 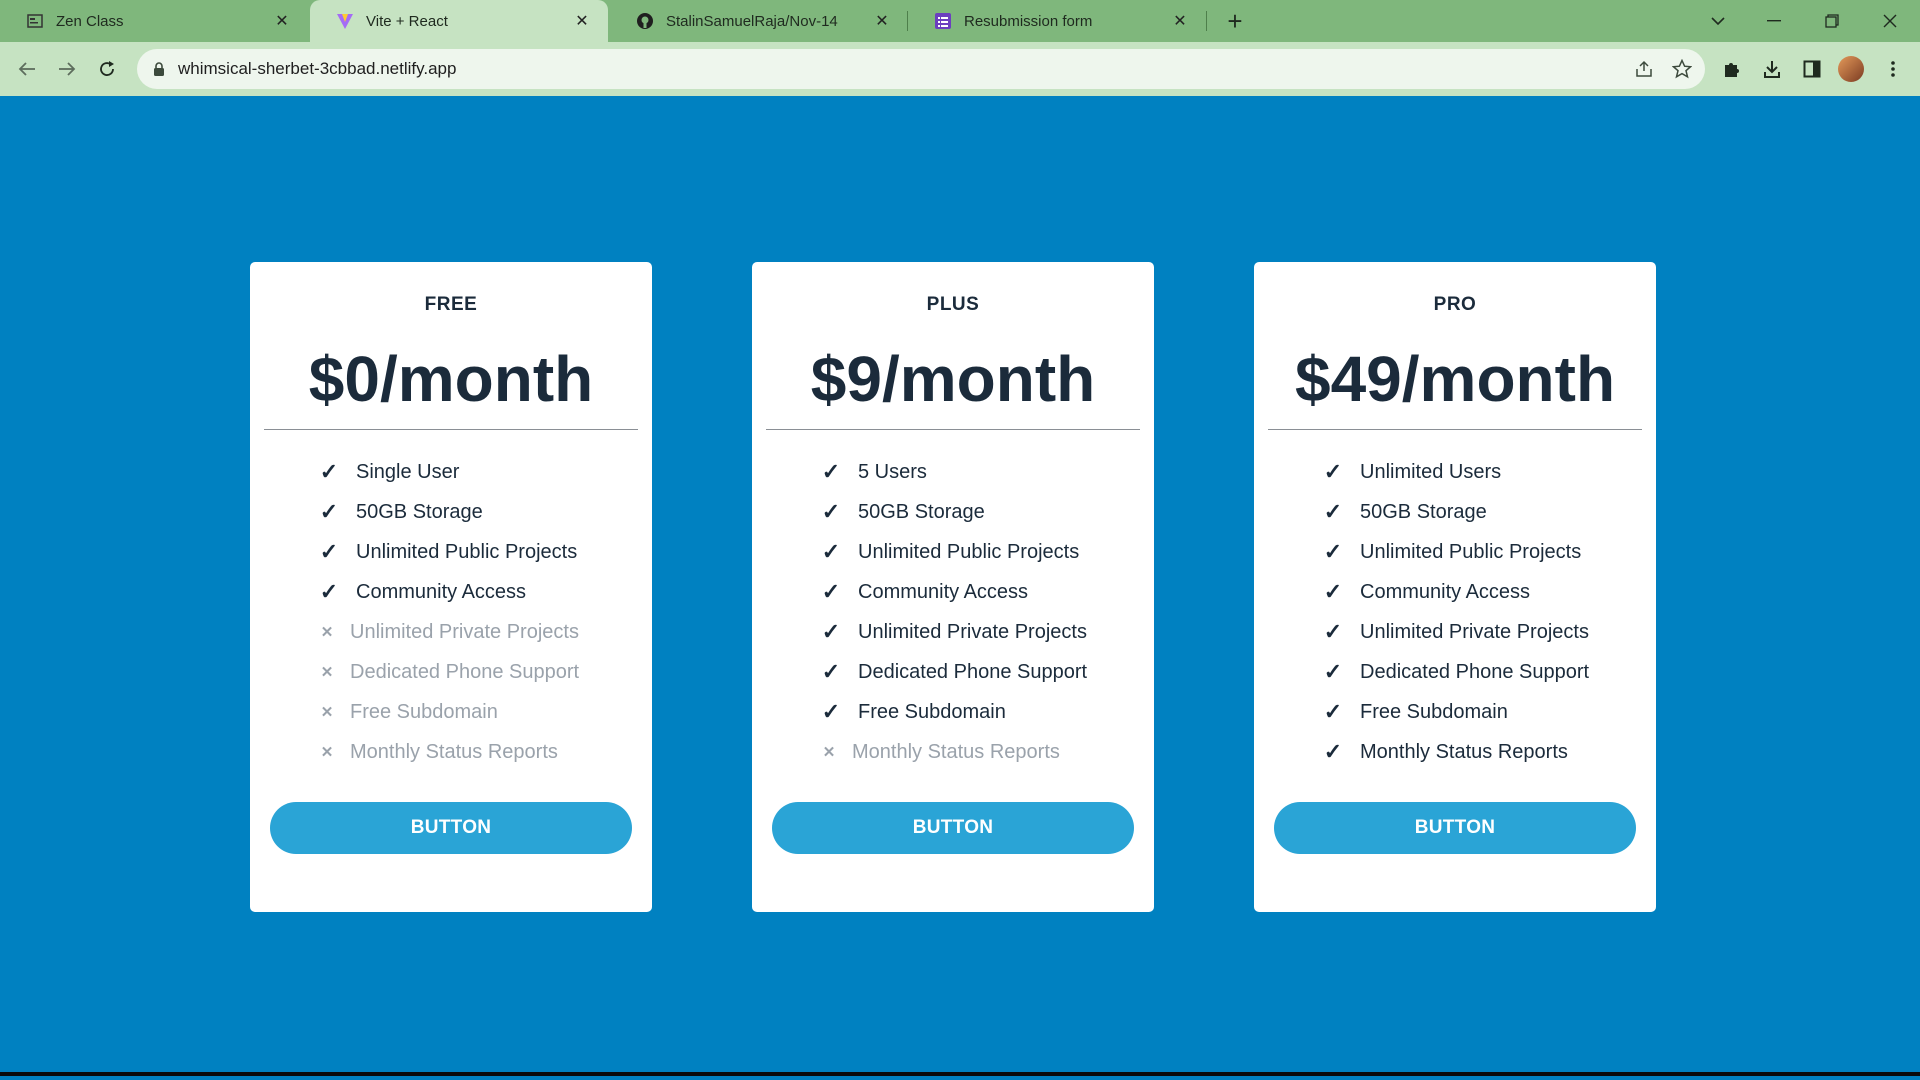 What do you see at coordinates (921, 69) in the screenshot?
I see `address-bar: whimsical-sherbet-3cbbad.netlify.app` at bounding box center [921, 69].